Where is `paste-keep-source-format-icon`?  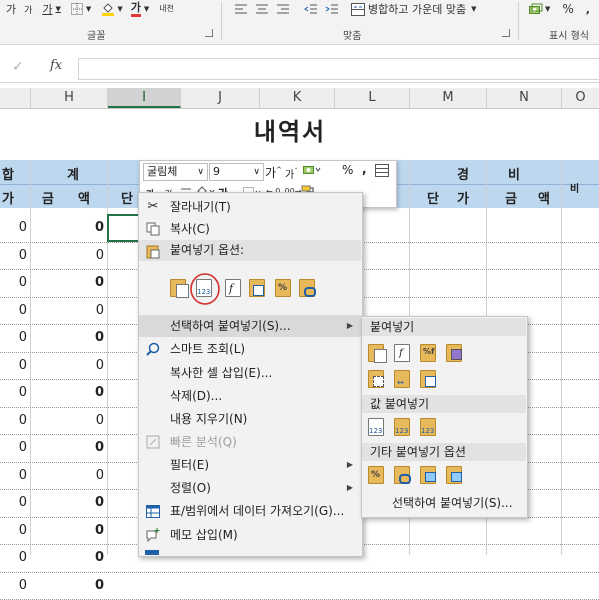
paste-keep-source-format-icon is located at coordinates (455, 353).